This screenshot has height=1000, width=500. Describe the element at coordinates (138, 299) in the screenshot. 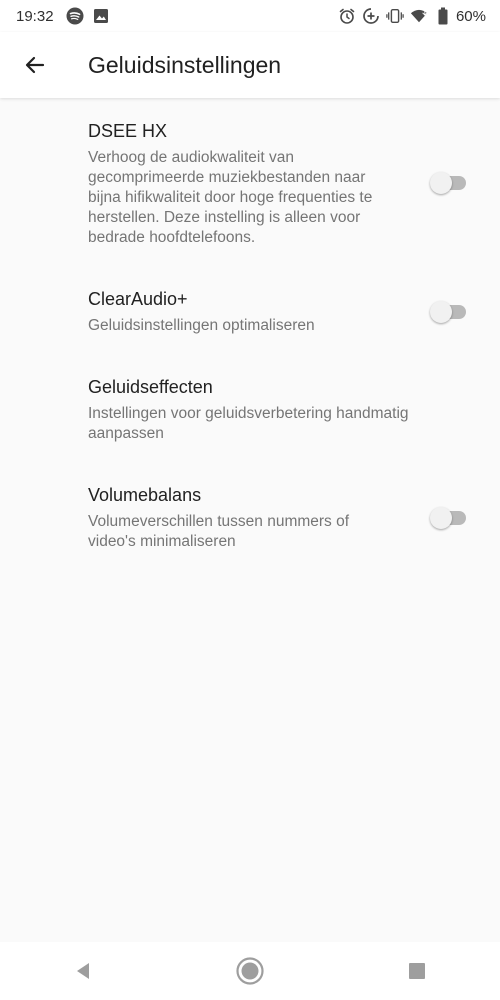

I see `setting-title: ClearAudio+` at that location.